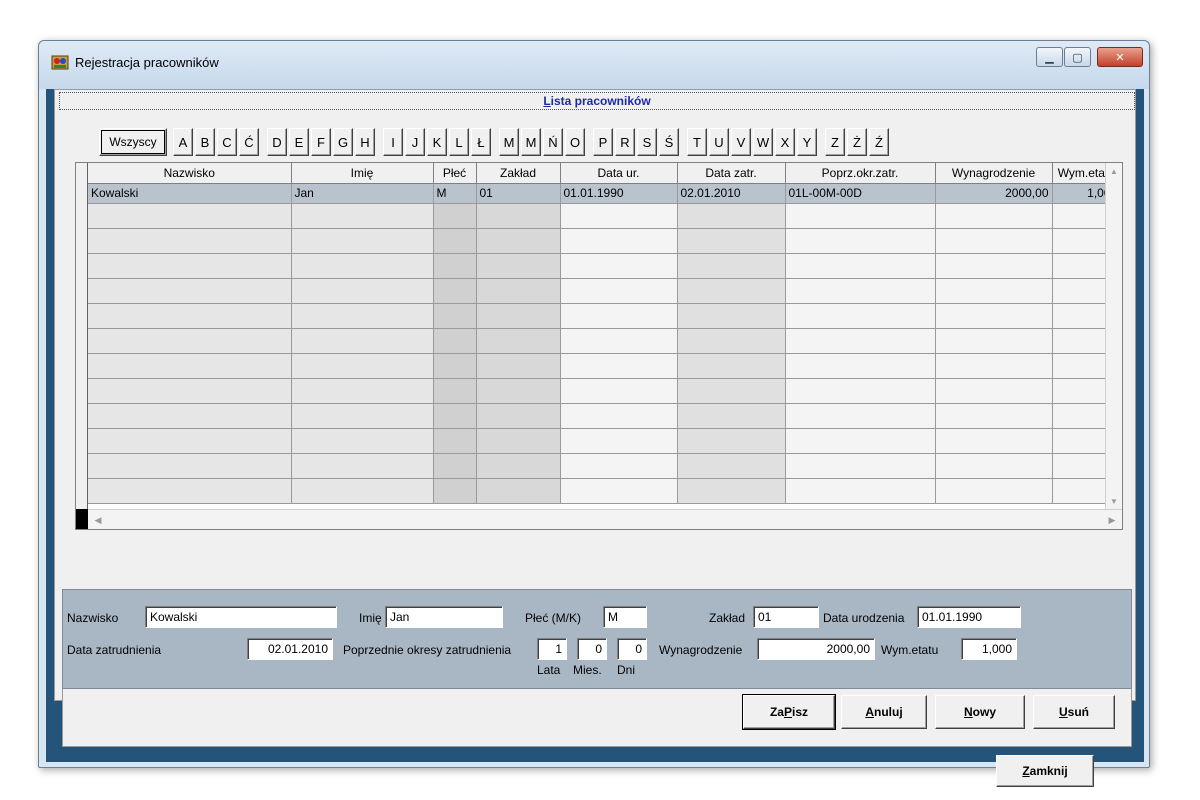 This screenshot has height=800, width=1200. Describe the element at coordinates (632, 649) in the screenshot. I see `dni-input: 0` at that location.